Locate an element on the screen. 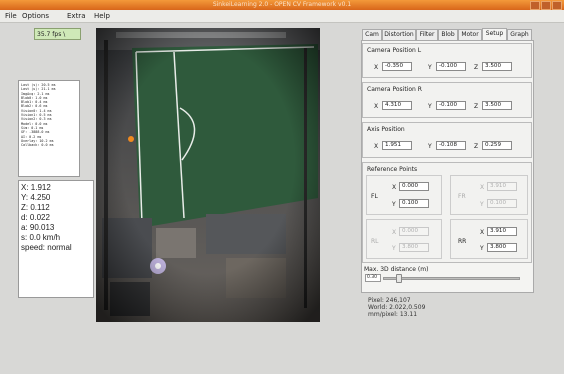  mm-per-pixel: mm/pixel: 13.11 is located at coordinates (393, 314).